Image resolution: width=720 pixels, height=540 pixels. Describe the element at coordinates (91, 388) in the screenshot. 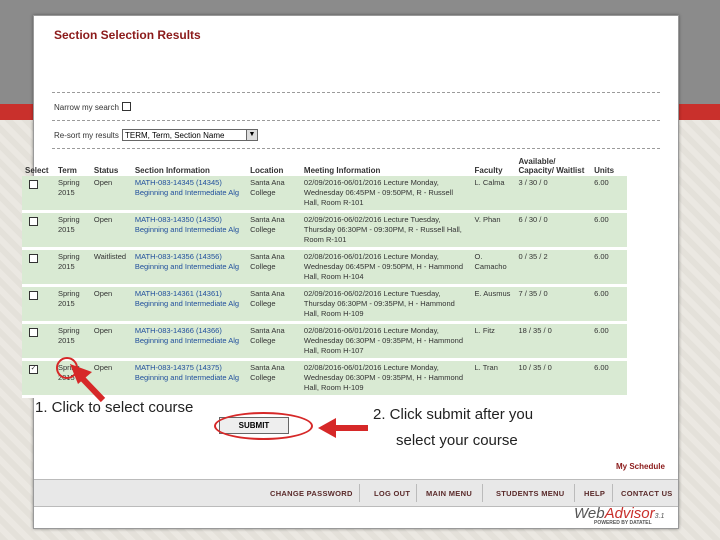

I see `arrow-to-checkbox` at that location.